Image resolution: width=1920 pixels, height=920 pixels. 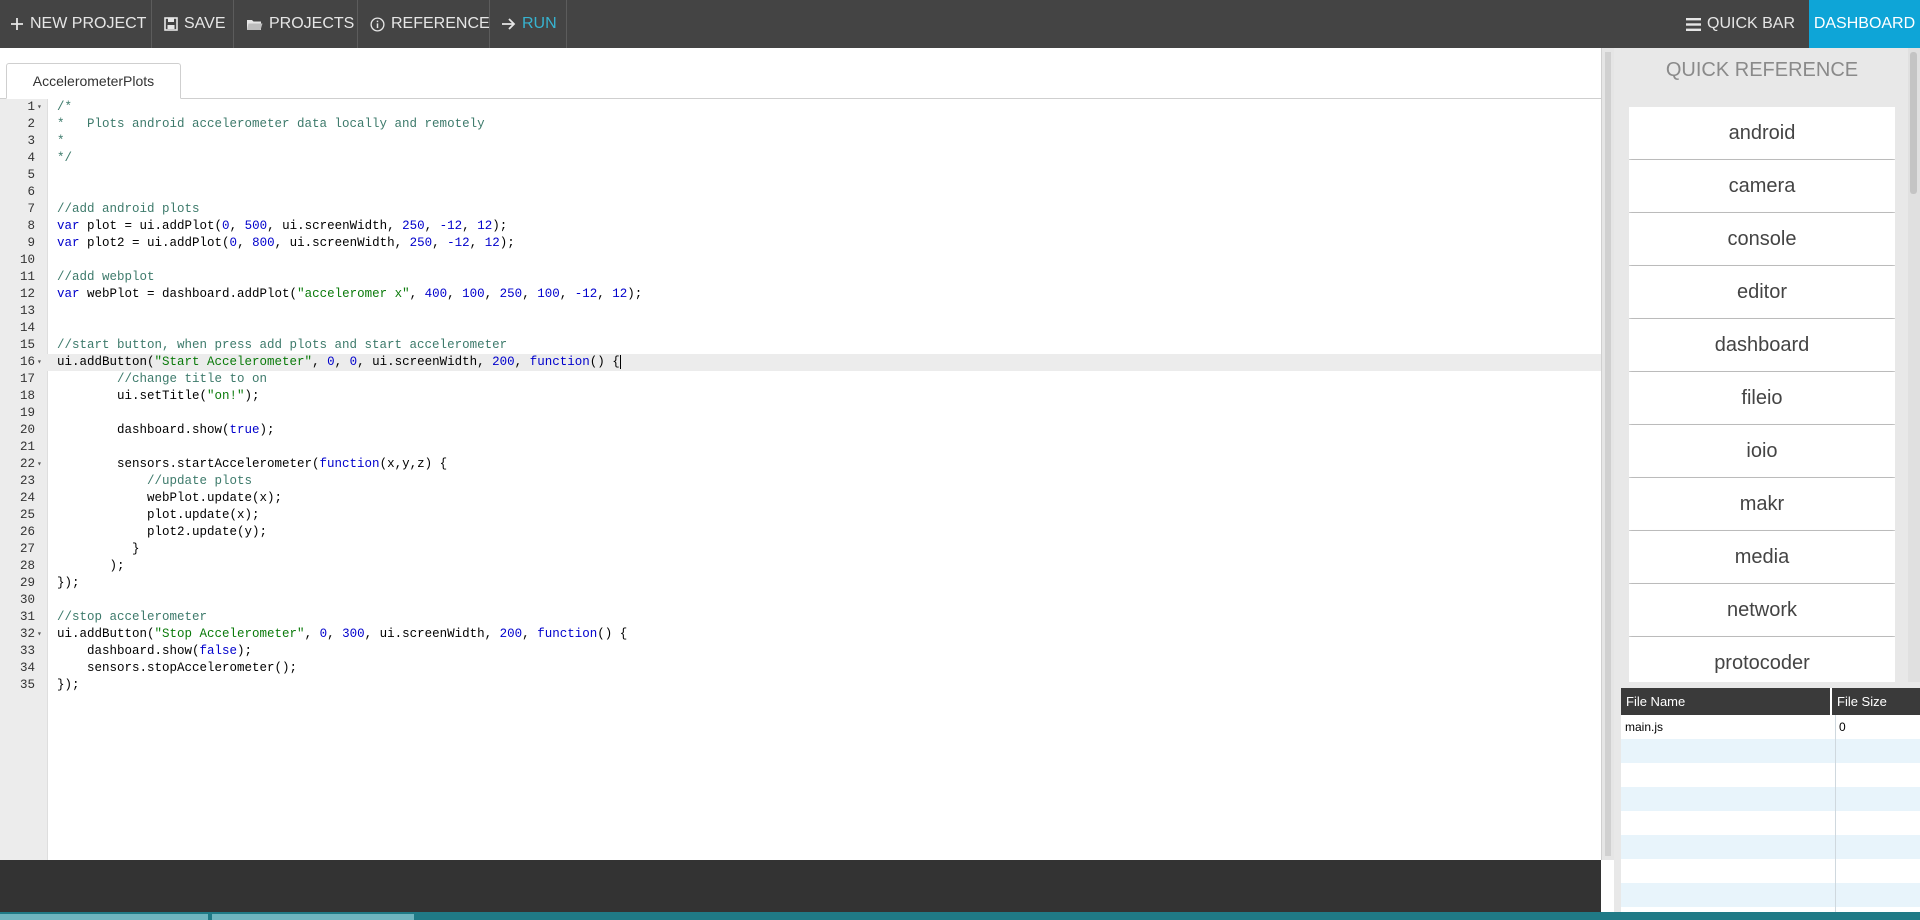 What do you see at coordinates (1762, 398) in the screenshot?
I see `reference-item-fileio: fileio` at bounding box center [1762, 398].